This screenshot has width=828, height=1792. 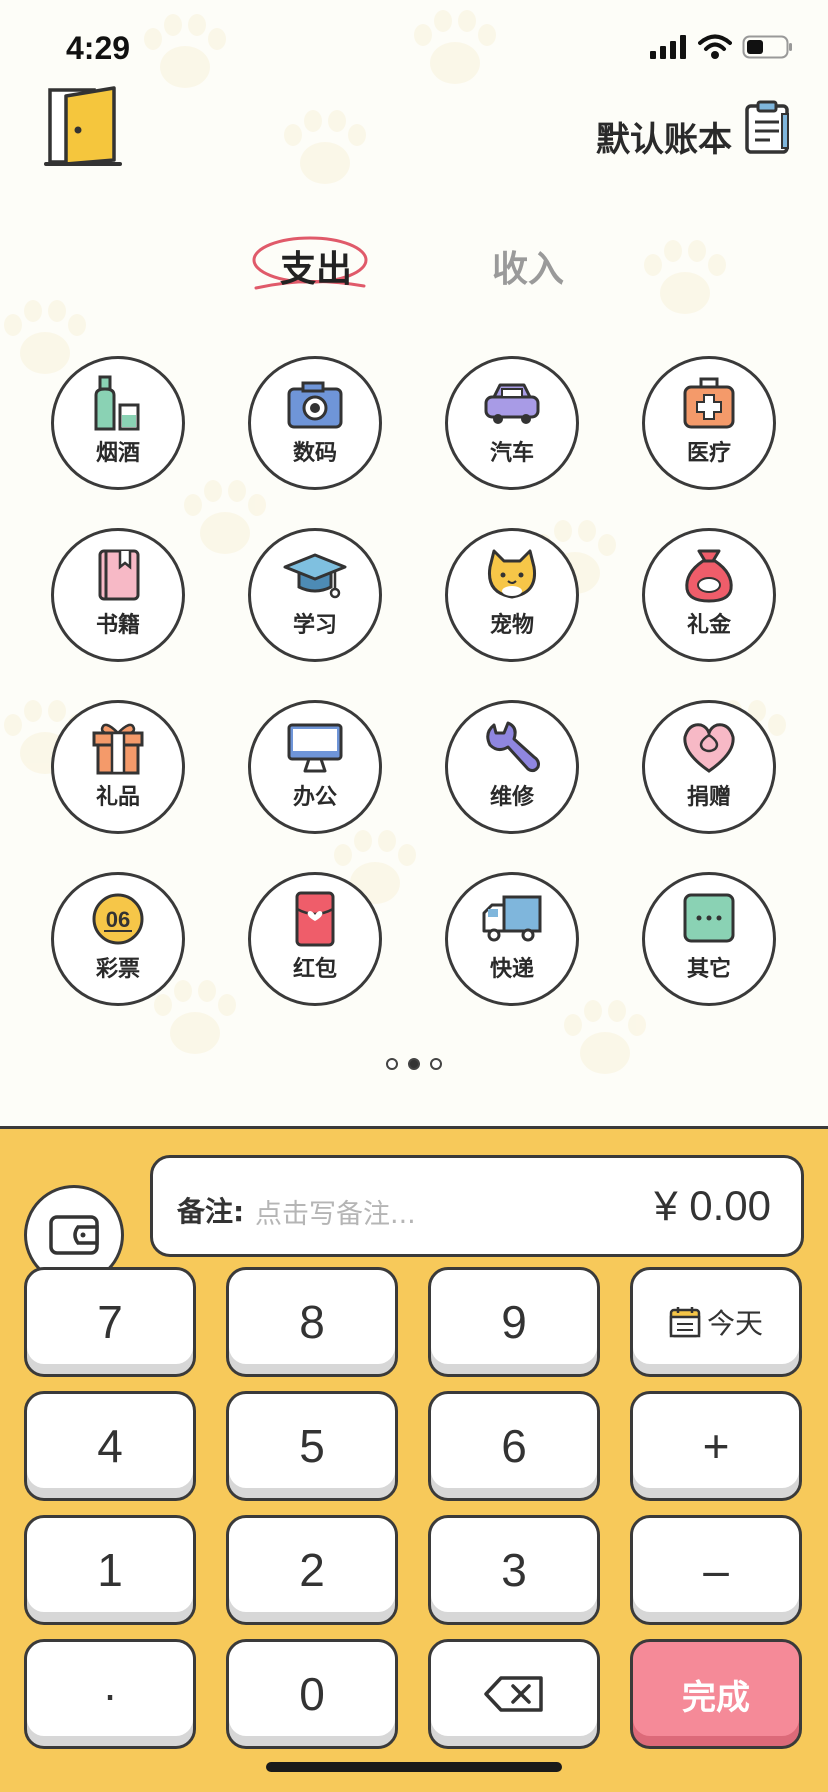 I want to click on category-office: 办公, so click(x=315, y=767).